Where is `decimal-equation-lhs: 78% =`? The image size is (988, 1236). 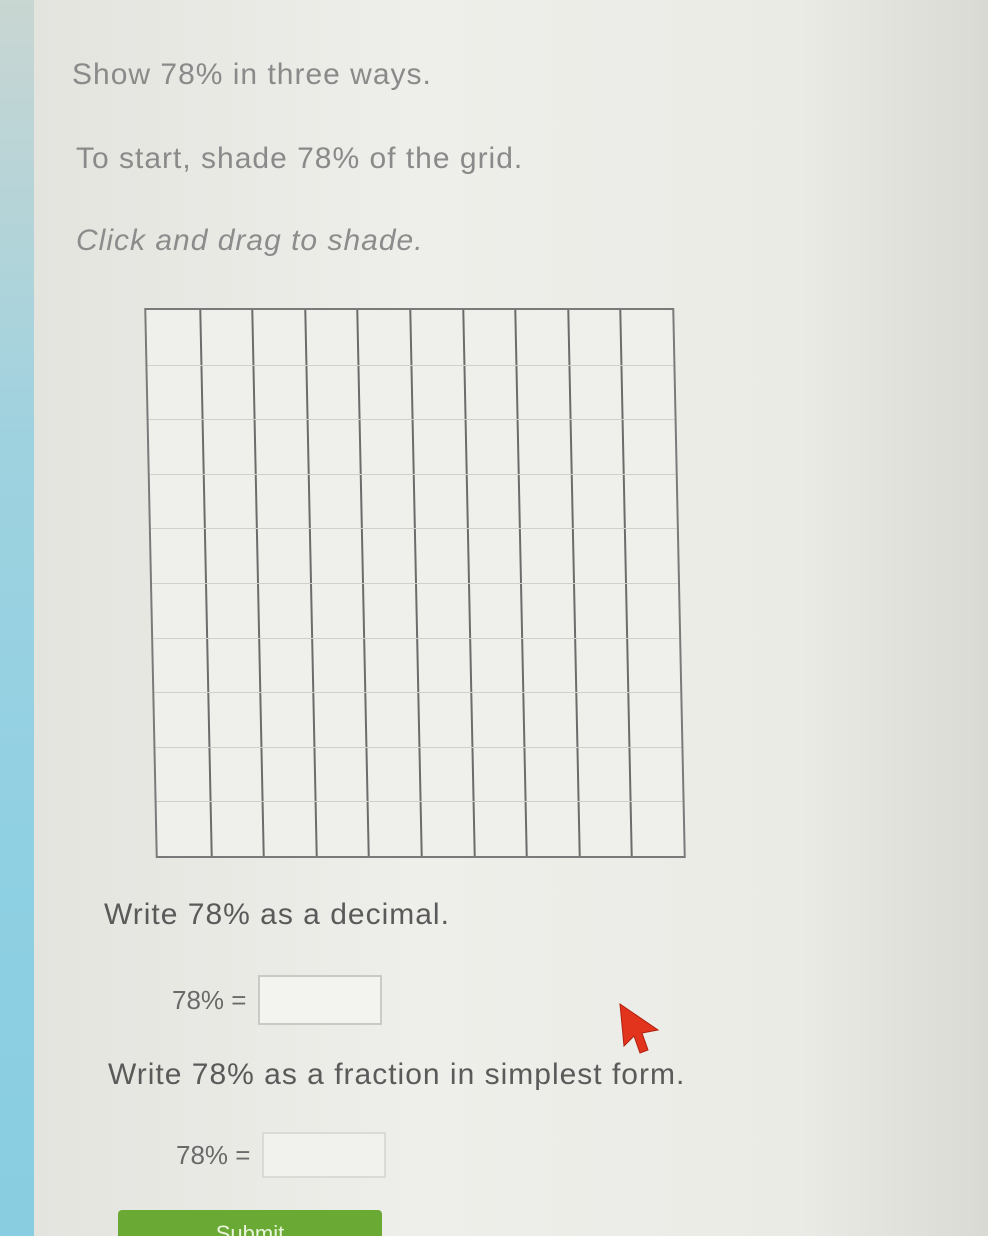 decimal-equation-lhs: 78% = is located at coordinates (209, 999).